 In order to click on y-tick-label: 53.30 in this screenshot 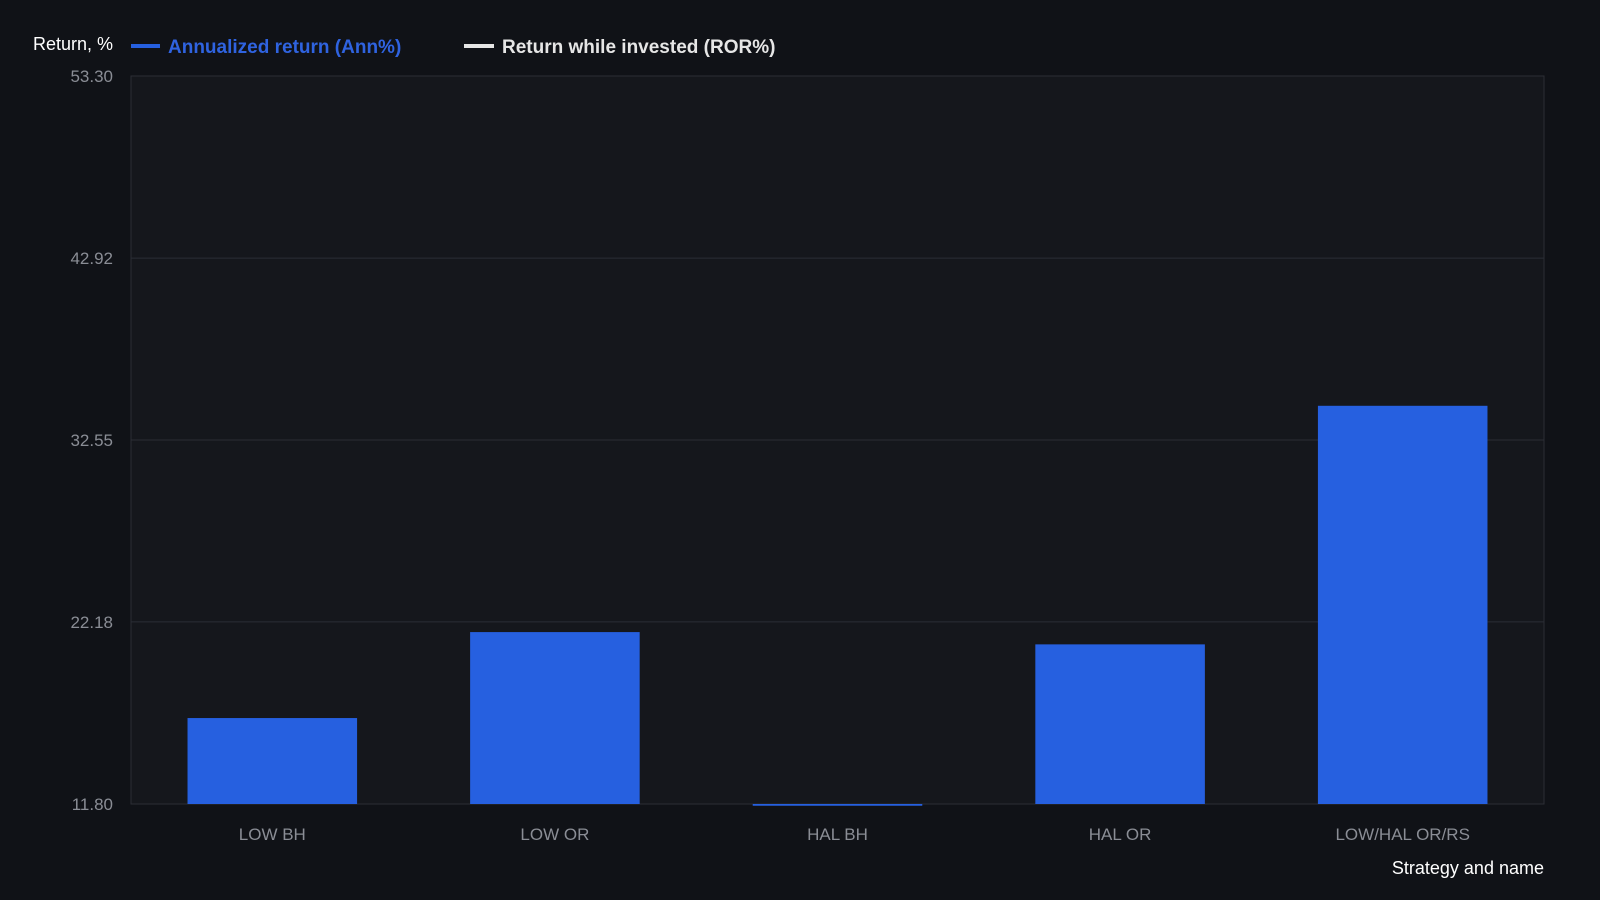, I will do `click(91, 76)`.